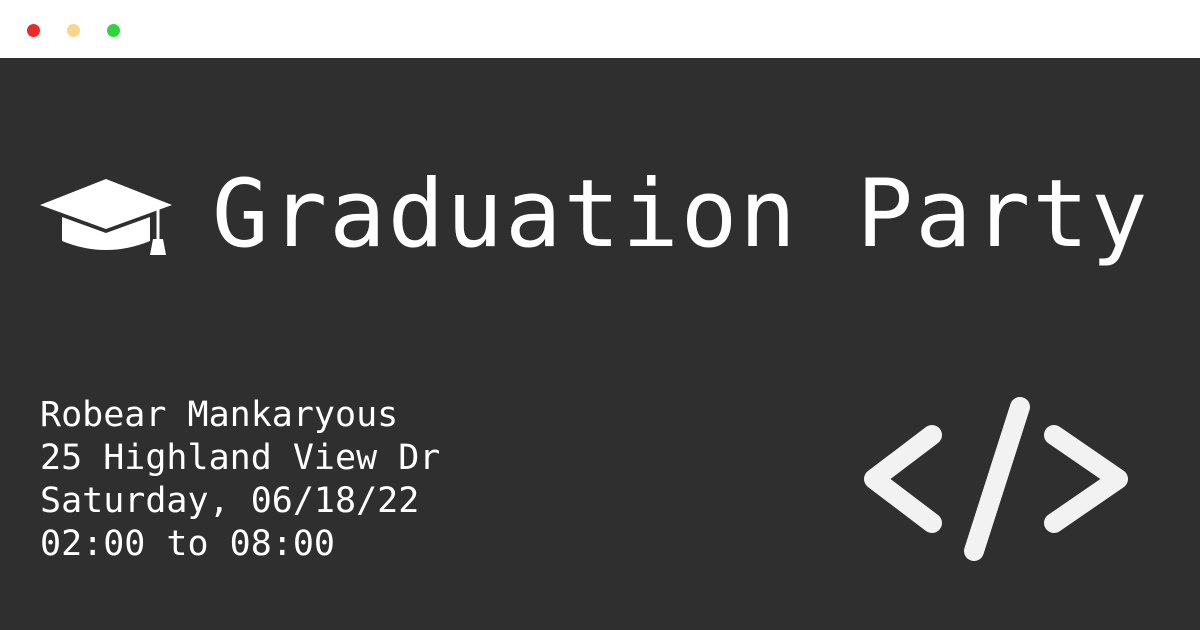 The height and width of the screenshot is (630, 1200). Describe the element at coordinates (600, 29) in the screenshot. I see `window-titlebar` at that location.